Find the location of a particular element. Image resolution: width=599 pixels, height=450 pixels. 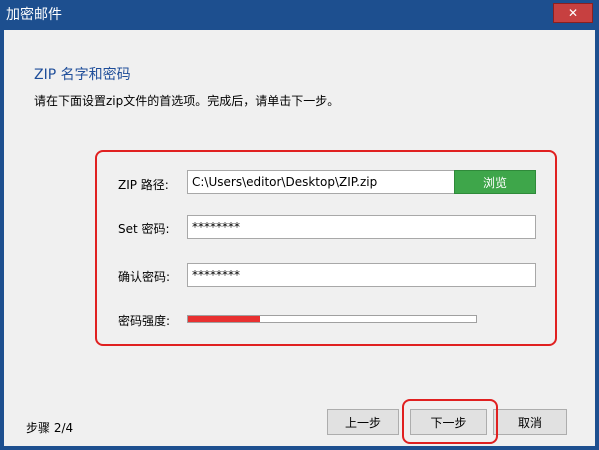

zip-path-label: ZIP 路径: is located at coordinates (143, 185).